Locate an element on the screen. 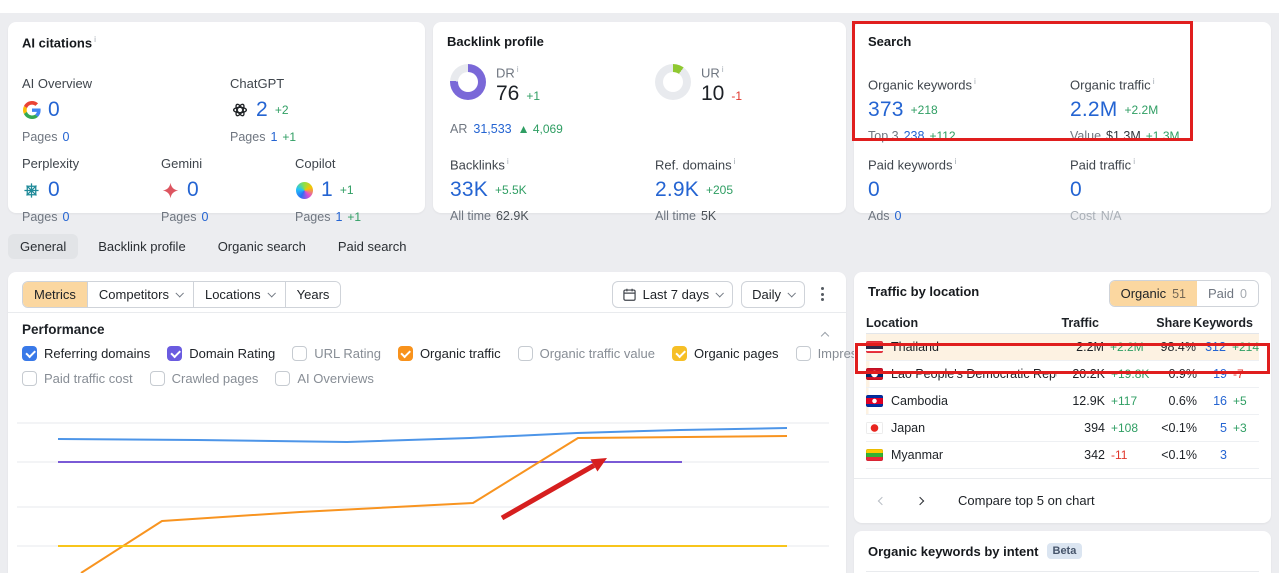 The height and width of the screenshot is (573, 1279). location-row-japan: Japan 394 +108 <0.1% 5 +3 is located at coordinates (1062, 428).